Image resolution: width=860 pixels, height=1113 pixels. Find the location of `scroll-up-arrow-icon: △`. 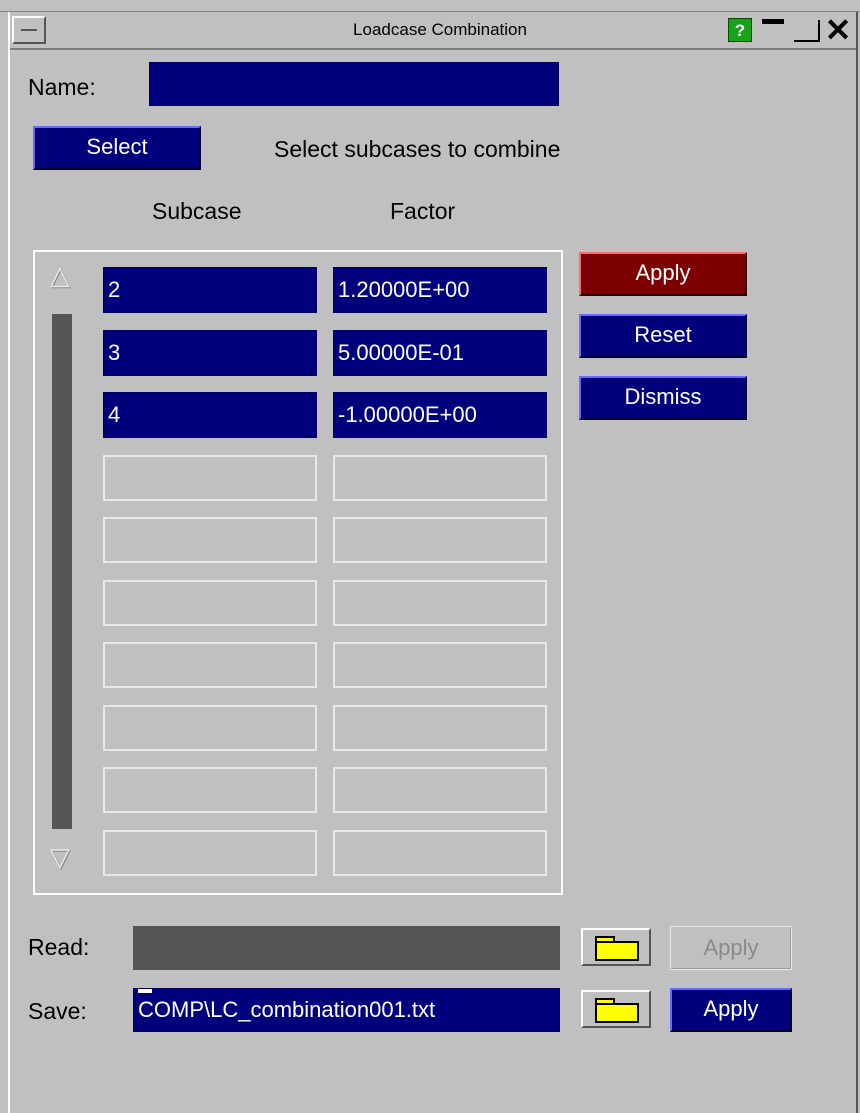

scroll-up-arrow-icon: △ is located at coordinates (60, 275).